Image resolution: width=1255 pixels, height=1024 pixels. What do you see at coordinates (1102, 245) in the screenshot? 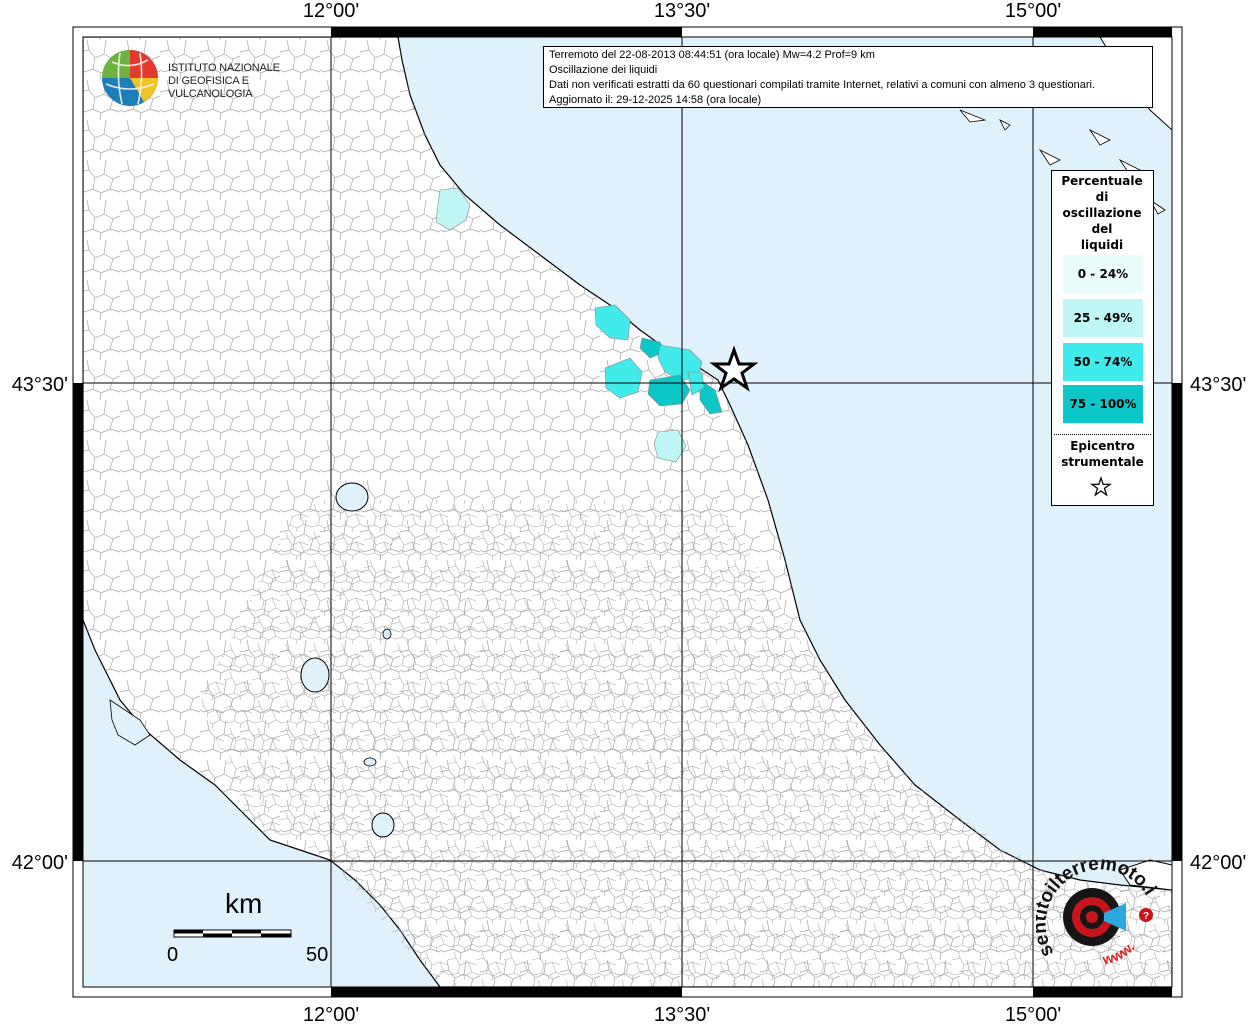
I see `legend-title-line: liquidi` at bounding box center [1102, 245].